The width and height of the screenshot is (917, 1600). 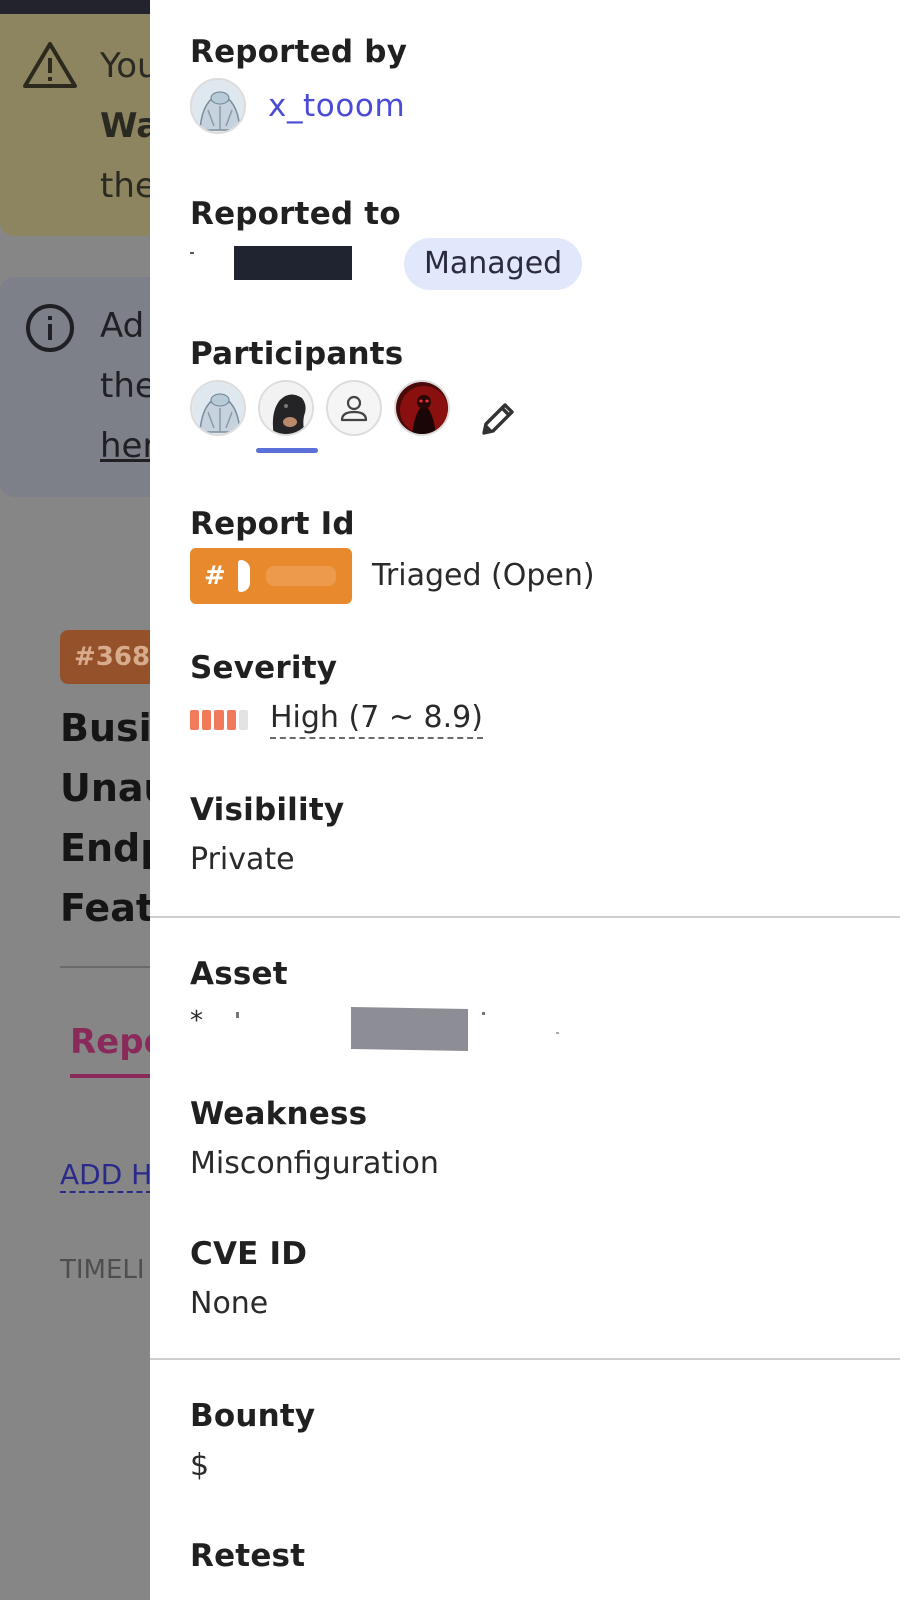 I want to click on redacted-asset-name, so click(x=409, y=1029).